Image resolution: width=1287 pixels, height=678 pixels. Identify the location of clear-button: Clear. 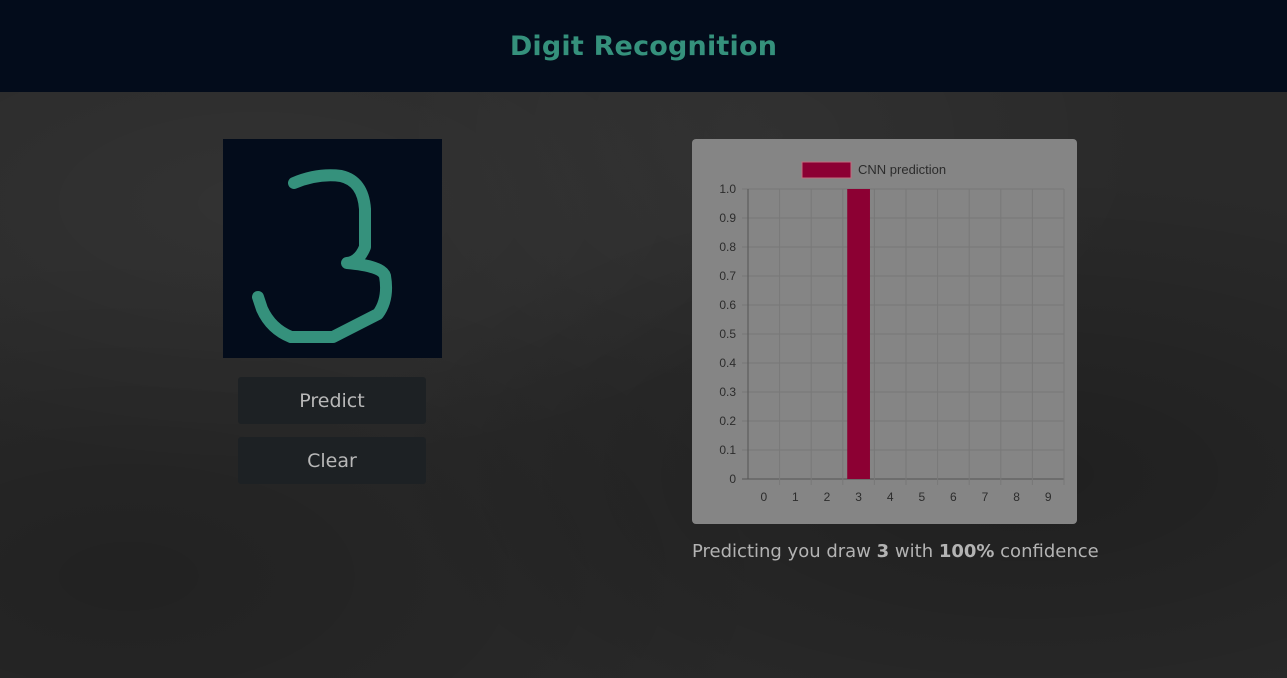
(332, 460).